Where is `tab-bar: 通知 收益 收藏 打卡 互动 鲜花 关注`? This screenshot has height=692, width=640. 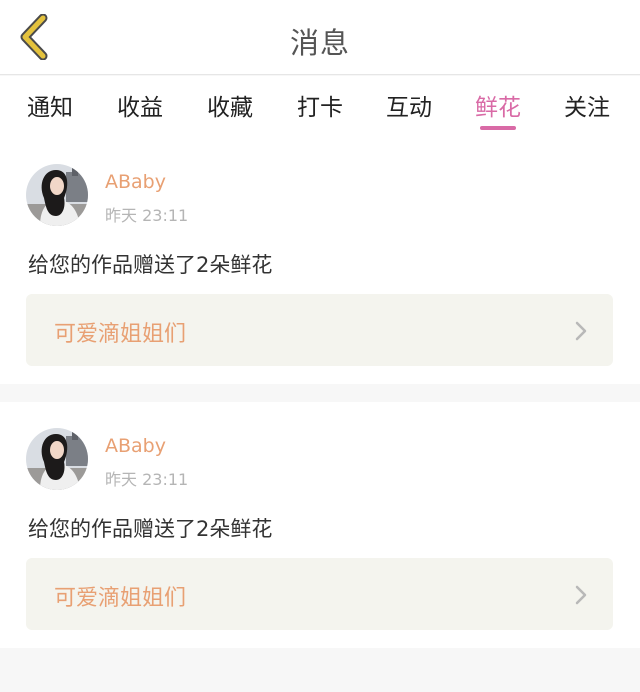 tab-bar: 通知 收益 收藏 打卡 互动 鲜花 关注 is located at coordinates (320, 107).